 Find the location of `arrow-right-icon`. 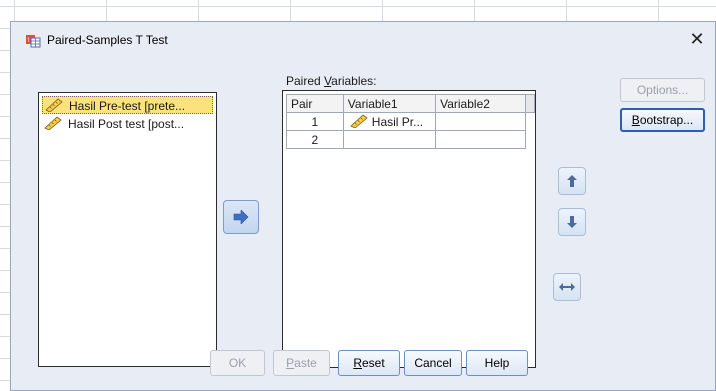

arrow-right-icon is located at coordinates (241, 217).